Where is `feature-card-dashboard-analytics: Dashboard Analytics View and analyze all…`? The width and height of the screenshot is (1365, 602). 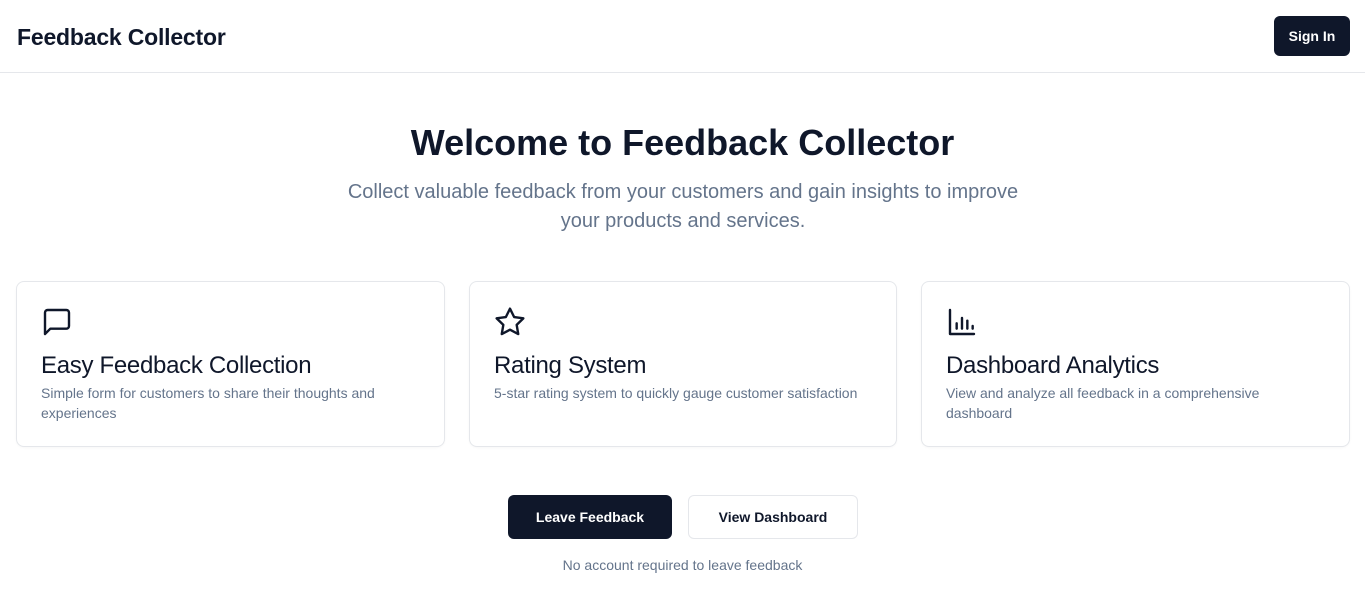 feature-card-dashboard-analytics: Dashboard Analytics View and analyze all… is located at coordinates (1135, 364).